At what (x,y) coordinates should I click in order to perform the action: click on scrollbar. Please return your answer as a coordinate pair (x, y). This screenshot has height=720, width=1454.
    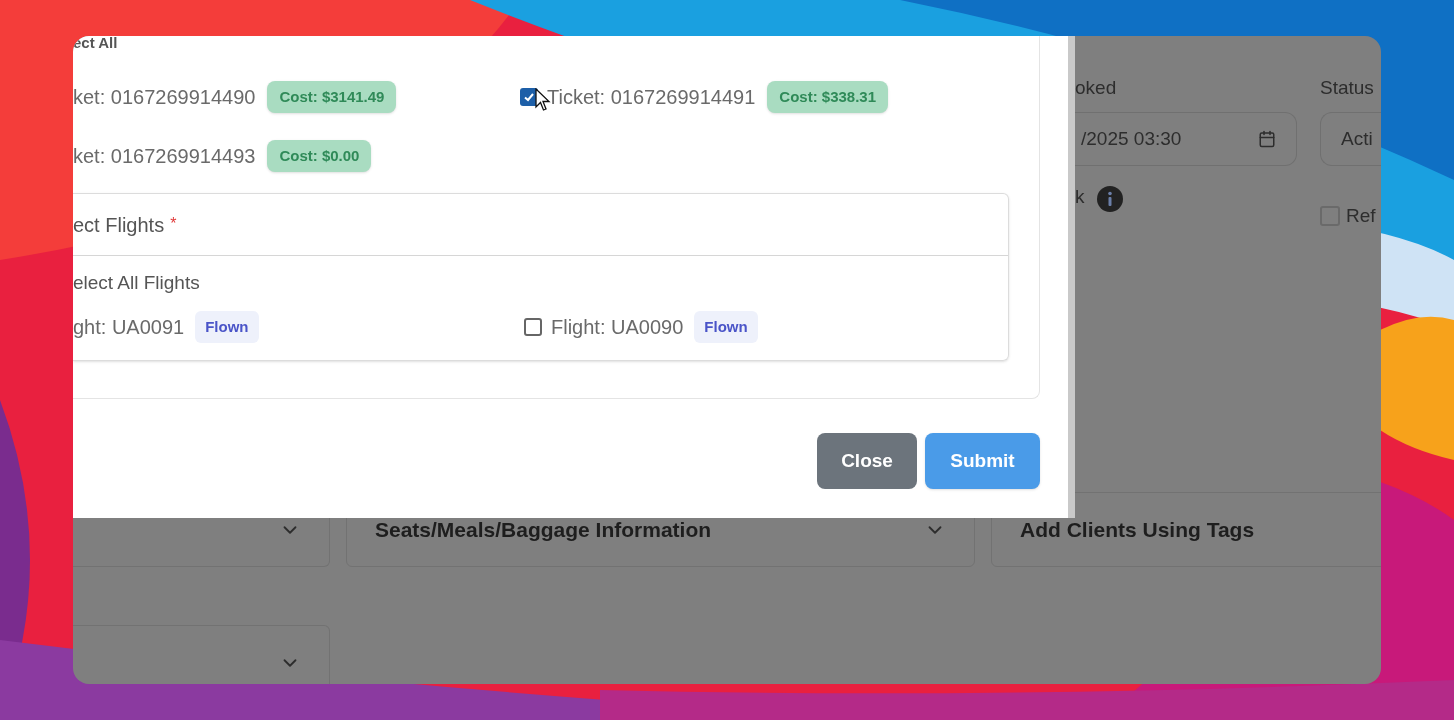
    Looking at the image, I should click on (1071, 277).